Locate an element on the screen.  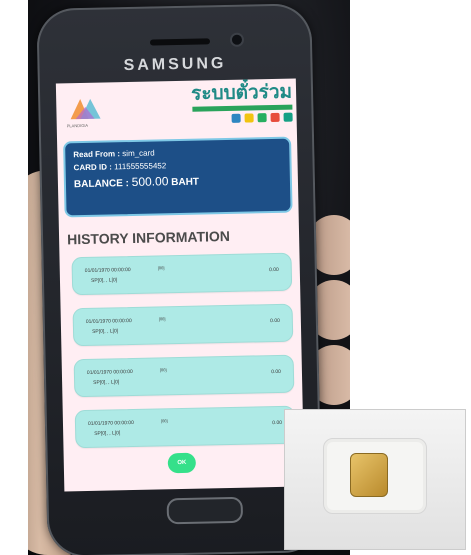
front-camera-icon is located at coordinates (237, 39).